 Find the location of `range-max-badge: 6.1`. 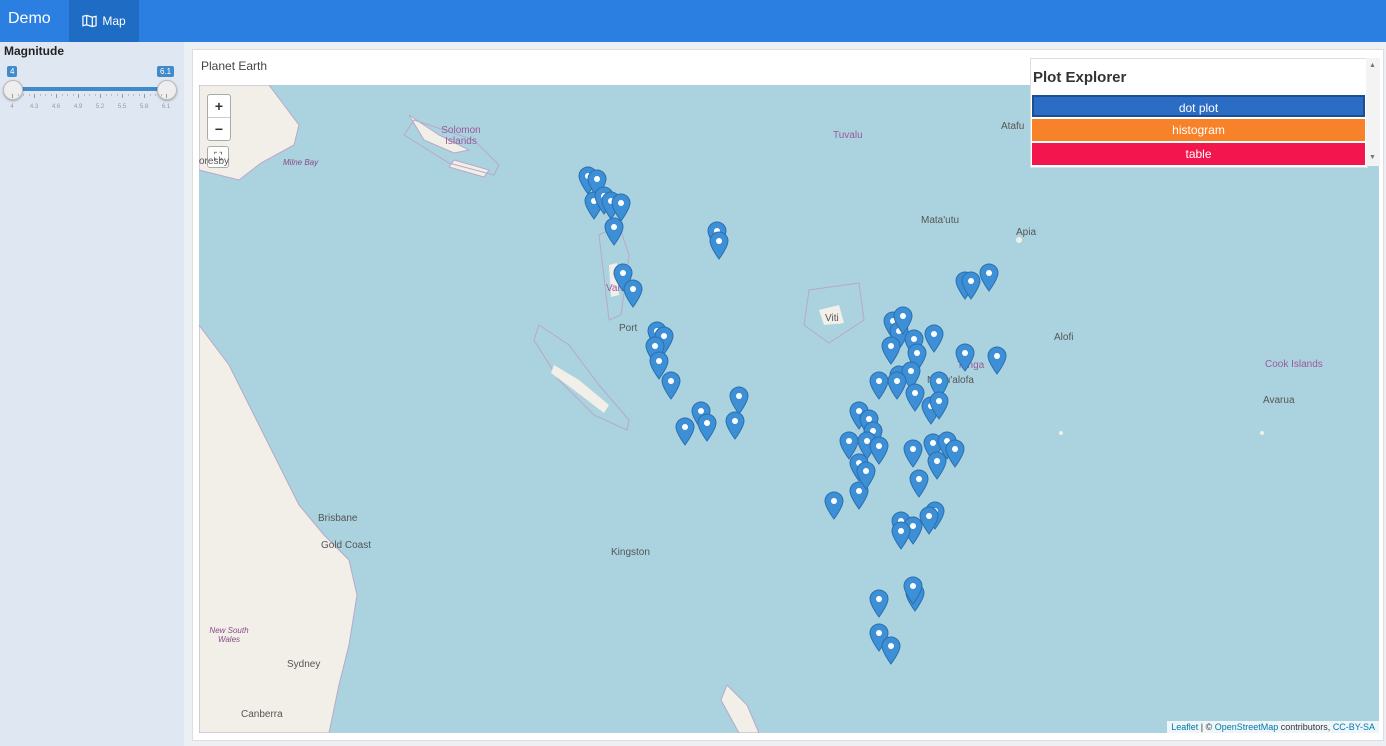

range-max-badge: 6.1 is located at coordinates (166, 71).